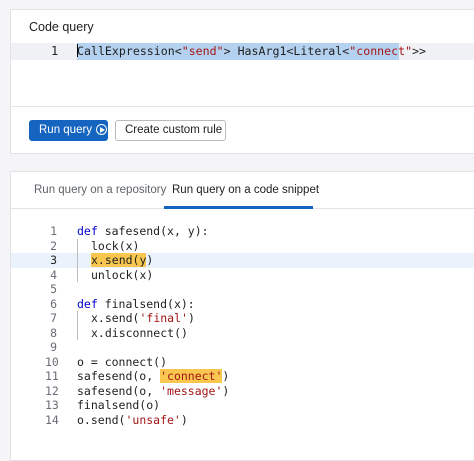 The width and height of the screenshot is (474, 461). I want to click on code-line: 2 lock(x), so click(242, 245).